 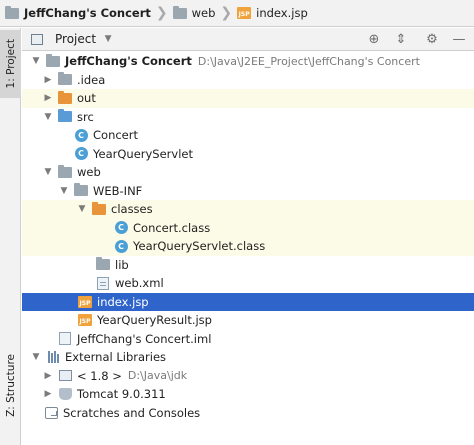 I want to click on tab-project: 1: Project, so click(x=10, y=64).